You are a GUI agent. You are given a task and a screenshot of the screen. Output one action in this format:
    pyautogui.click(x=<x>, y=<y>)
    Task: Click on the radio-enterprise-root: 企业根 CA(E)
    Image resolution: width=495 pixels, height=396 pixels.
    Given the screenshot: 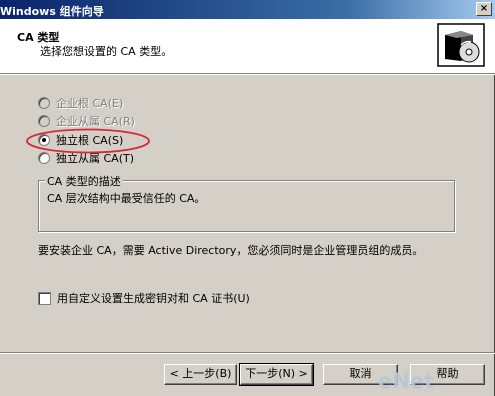 What is the action you would take?
    pyautogui.click(x=80, y=103)
    